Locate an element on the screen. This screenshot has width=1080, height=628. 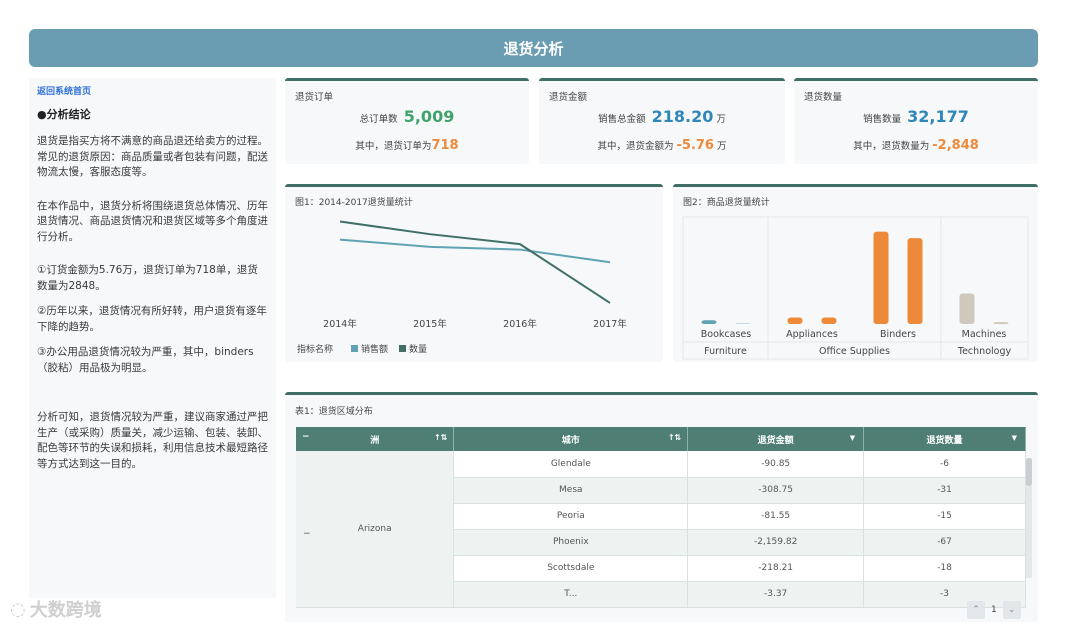
group-label: Furniture is located at coordinates (725, 351).